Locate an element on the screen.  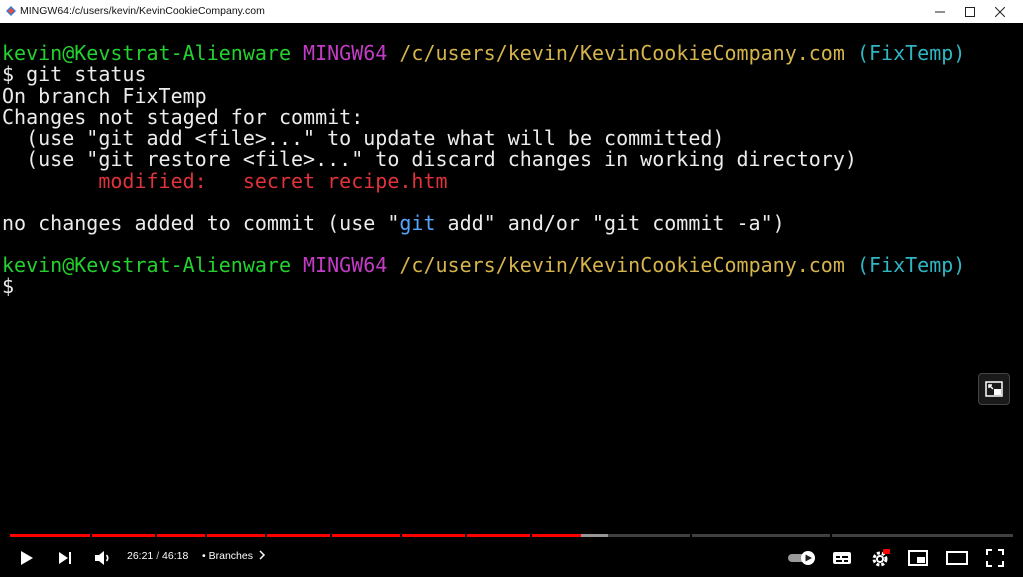
minimize-icon is located at coordinates (940, 11).